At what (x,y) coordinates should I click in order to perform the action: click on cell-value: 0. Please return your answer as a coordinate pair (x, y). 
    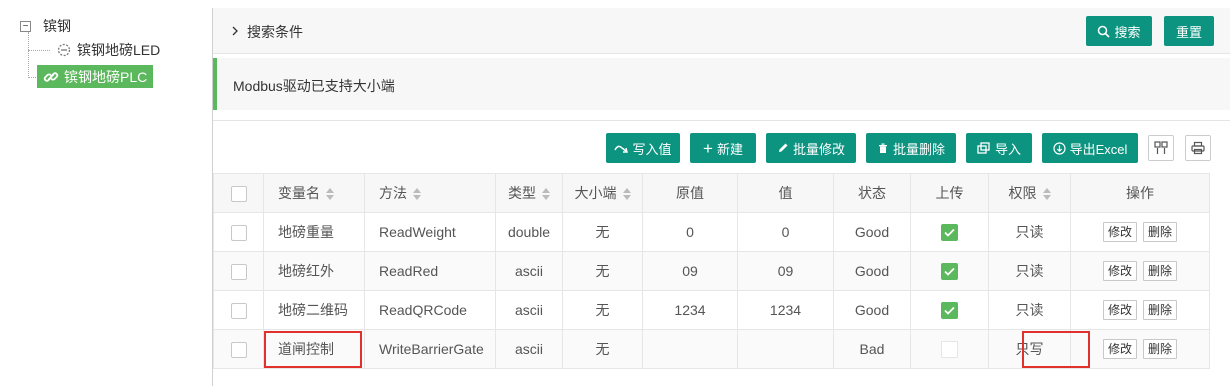
    Looking at the image, I should click on (785, 232).